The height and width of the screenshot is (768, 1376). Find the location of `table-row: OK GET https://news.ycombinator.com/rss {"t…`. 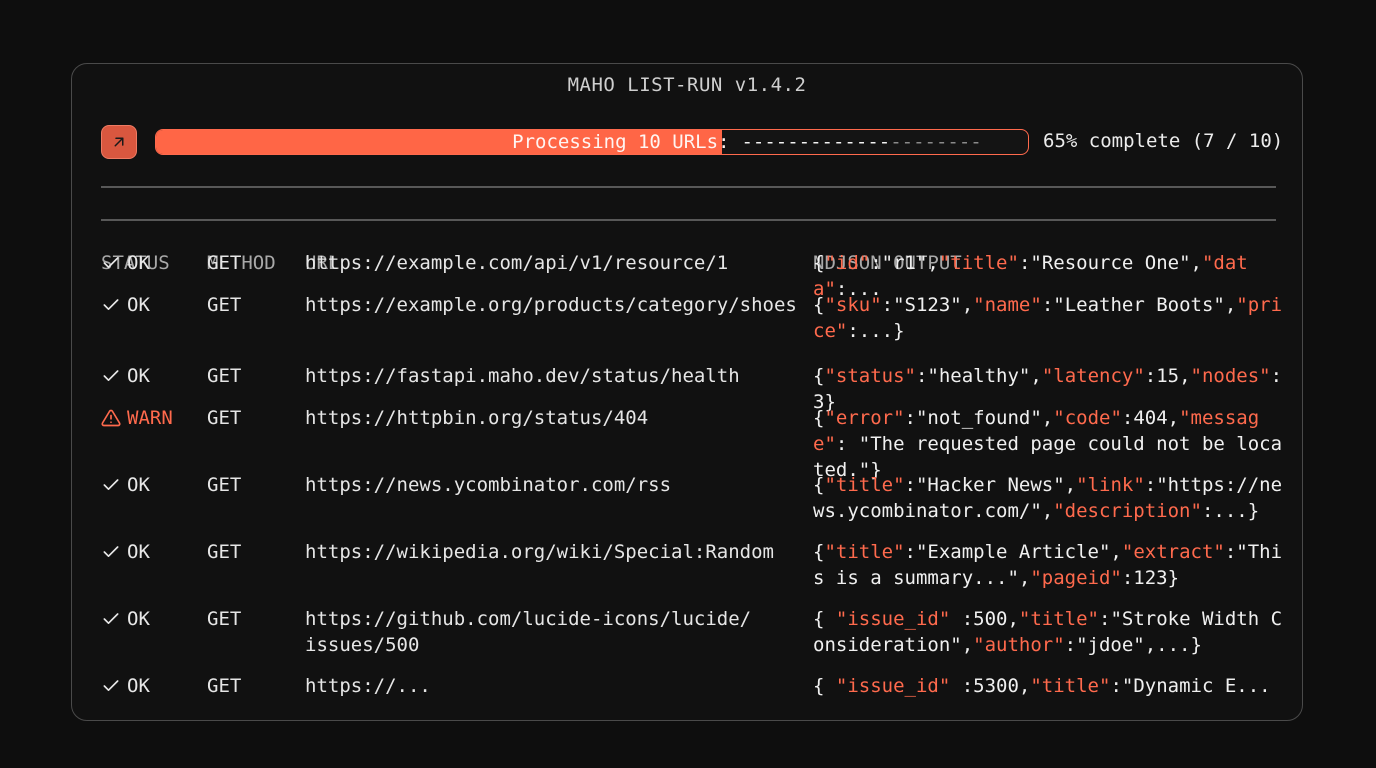

table-row: OK GET https://news.ycombinator.com/rss {"t… is located at coordinates (701, 505).